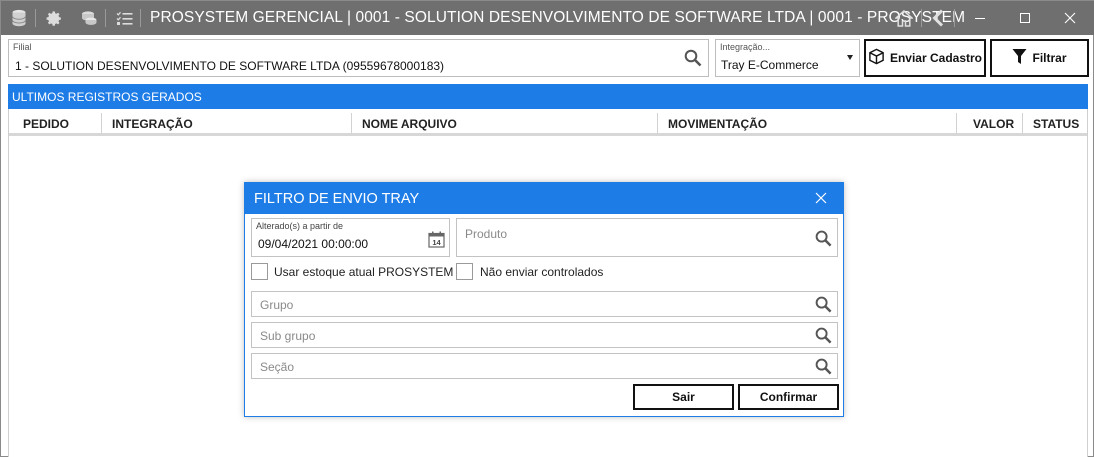  What do you see at coordinates (89, 18) in the screenshot?
I see `coins-icon` at bounding box center [89, 18].